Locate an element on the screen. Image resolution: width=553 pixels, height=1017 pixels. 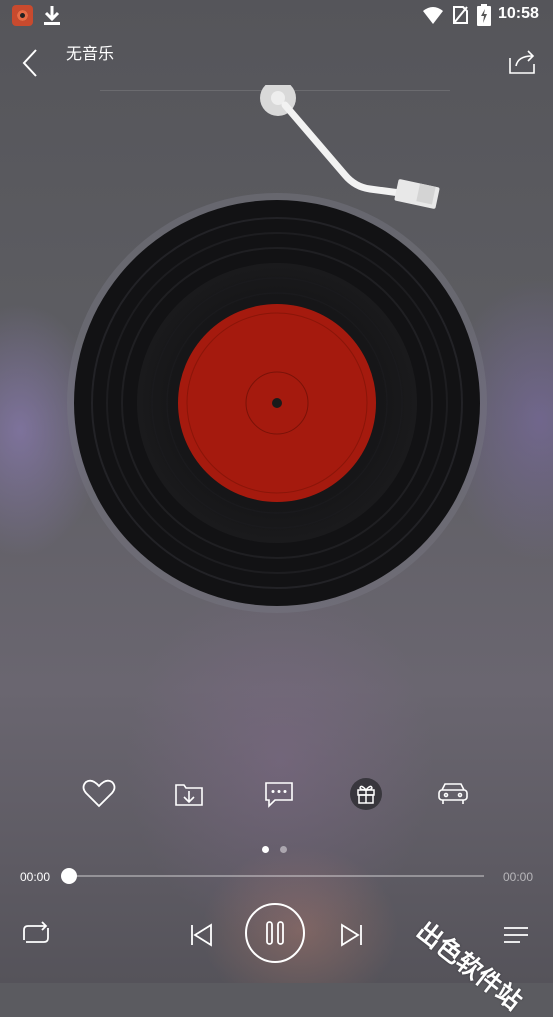
favorite-button is located at coordinates (99, 794).